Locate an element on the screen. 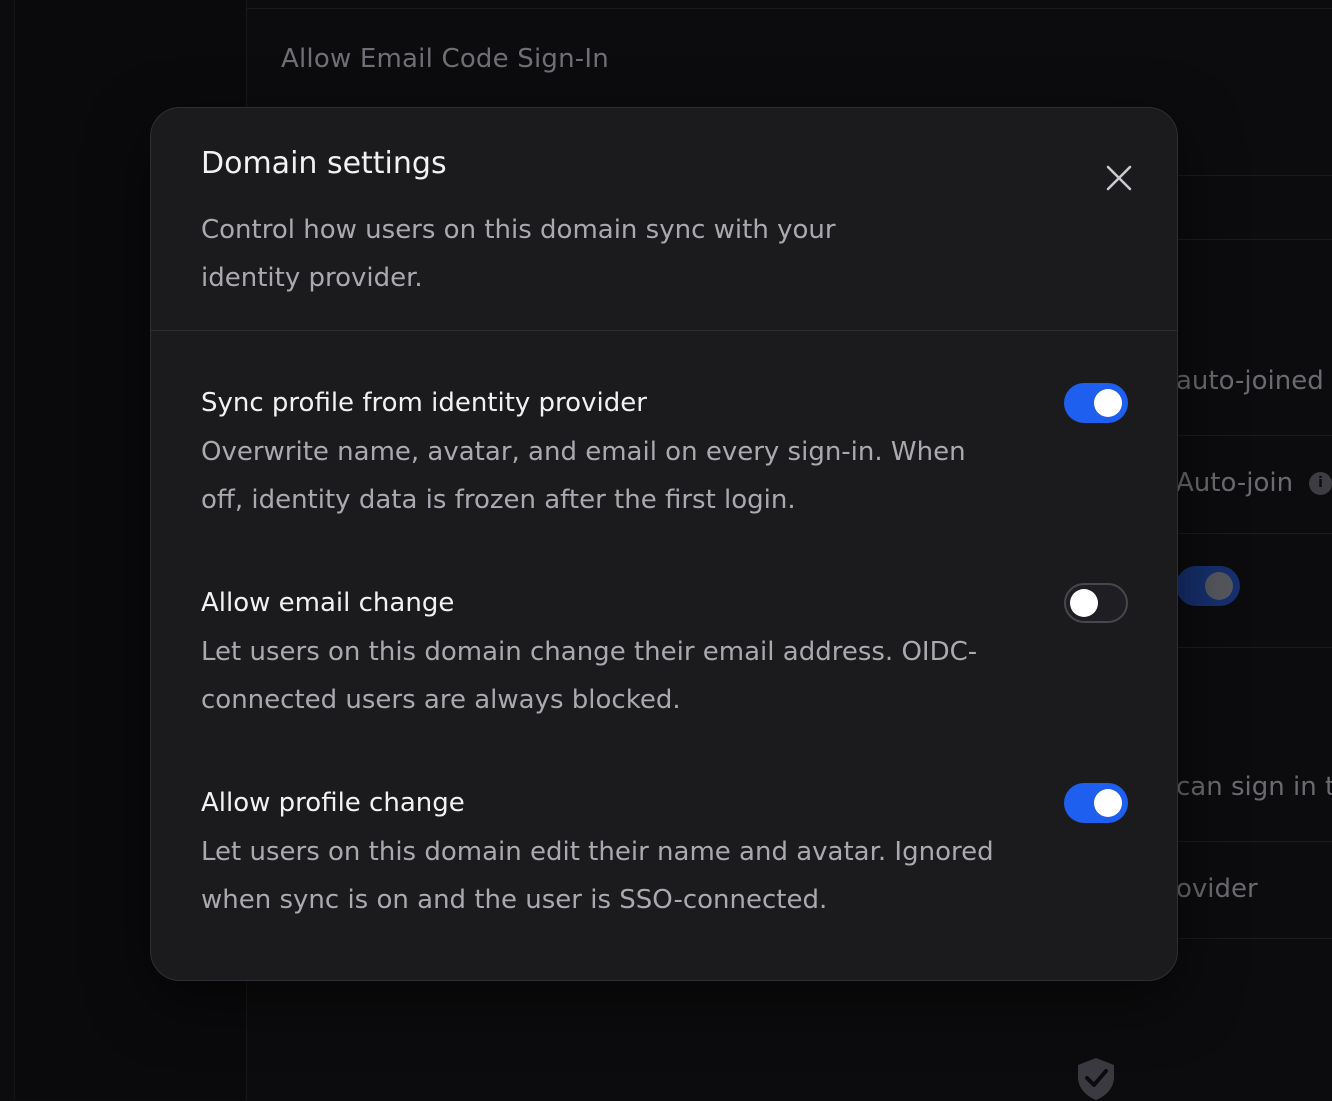  section-title: Allow Email Code Sign-In is located at coordinates (445, 59).